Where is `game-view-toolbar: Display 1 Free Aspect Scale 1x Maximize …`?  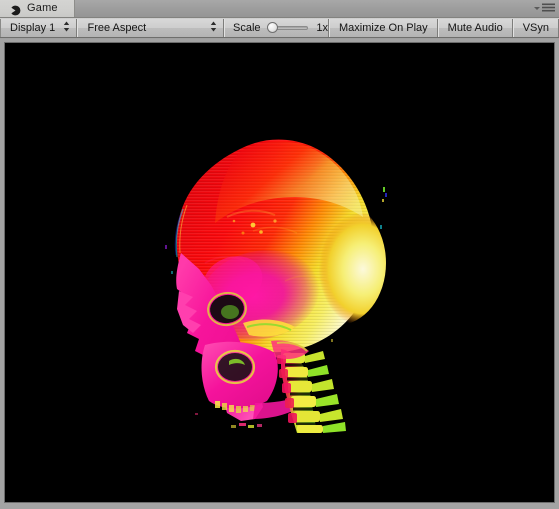 game-view-toolbar: Display 1 Free Aspect Scale 1x Maximize … is located at coordinates (279, 28).